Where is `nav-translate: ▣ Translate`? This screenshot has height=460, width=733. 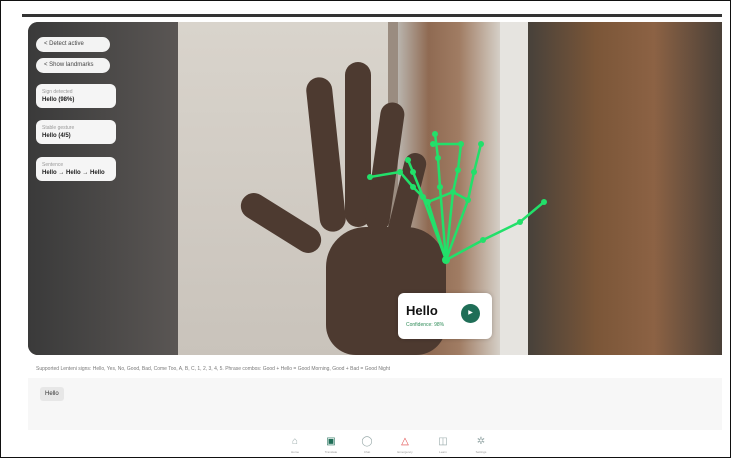 nav-translate: ▣ Translate is located at coordinates (331, 447).